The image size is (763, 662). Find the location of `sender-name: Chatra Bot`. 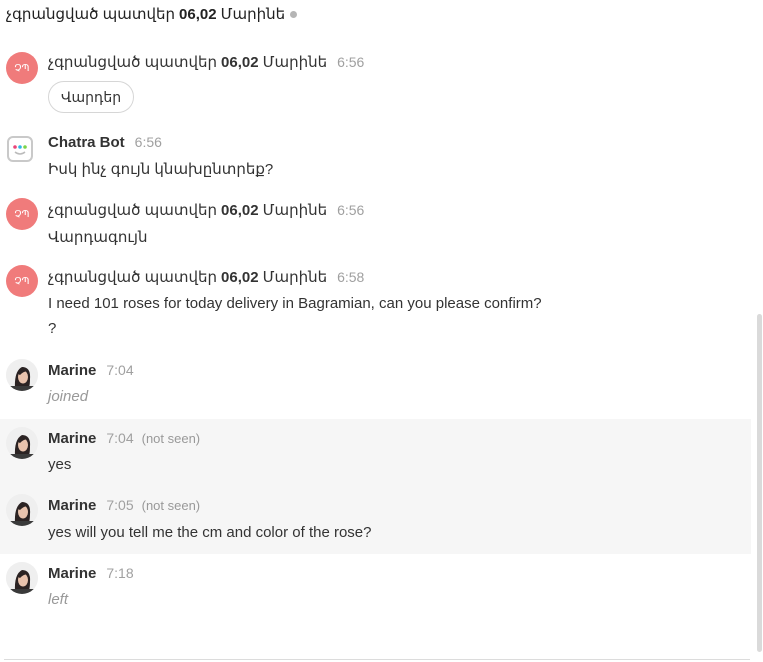

sender-name: Chatra Bot is located at coordinates (86, 142).